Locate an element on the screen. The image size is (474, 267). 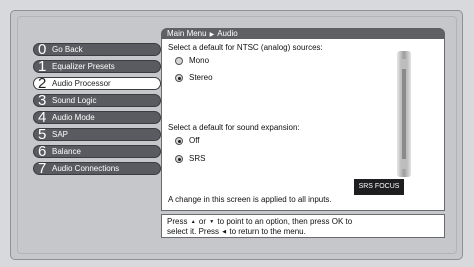
help-text-segment: to point to an option, then press OK to is located at coordinates (285, 221).